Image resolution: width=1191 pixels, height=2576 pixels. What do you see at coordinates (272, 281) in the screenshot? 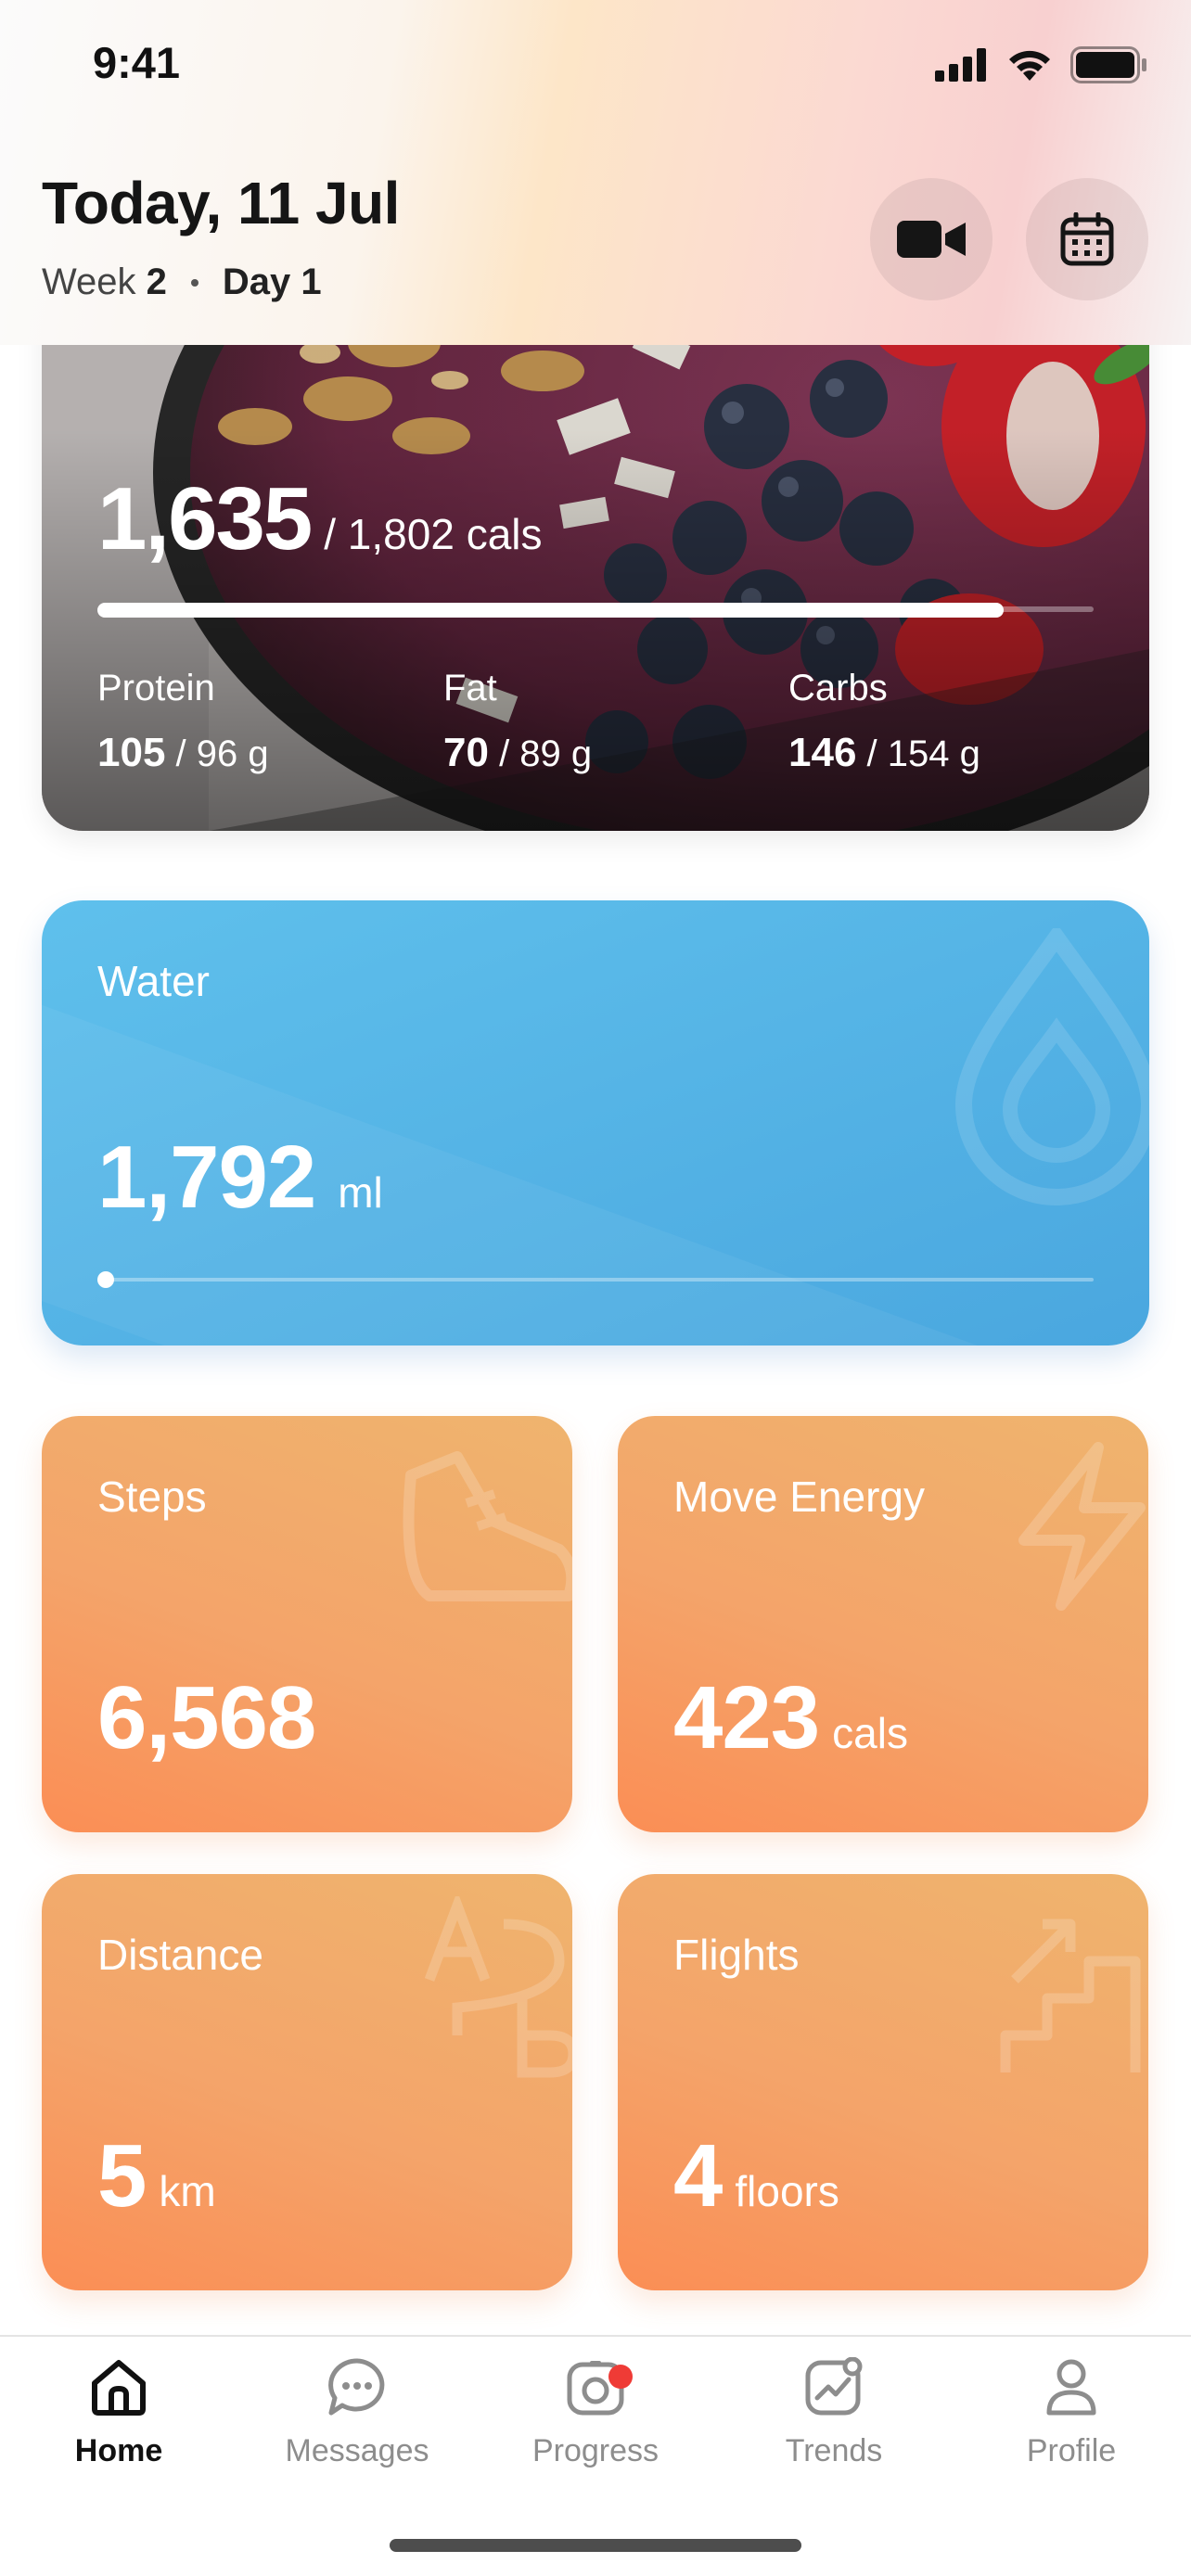
I see `day-label: Day 1` at bounding box center [272, 281].